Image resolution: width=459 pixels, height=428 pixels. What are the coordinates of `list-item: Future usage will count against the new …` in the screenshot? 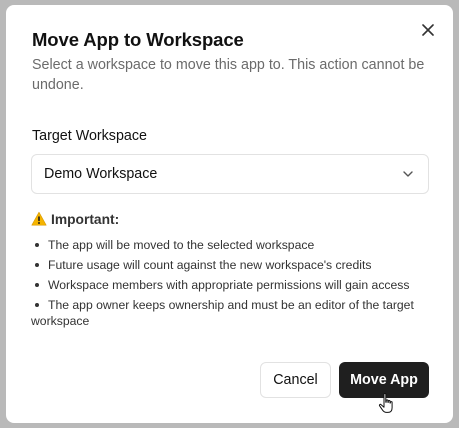 It's located at (231, 265).